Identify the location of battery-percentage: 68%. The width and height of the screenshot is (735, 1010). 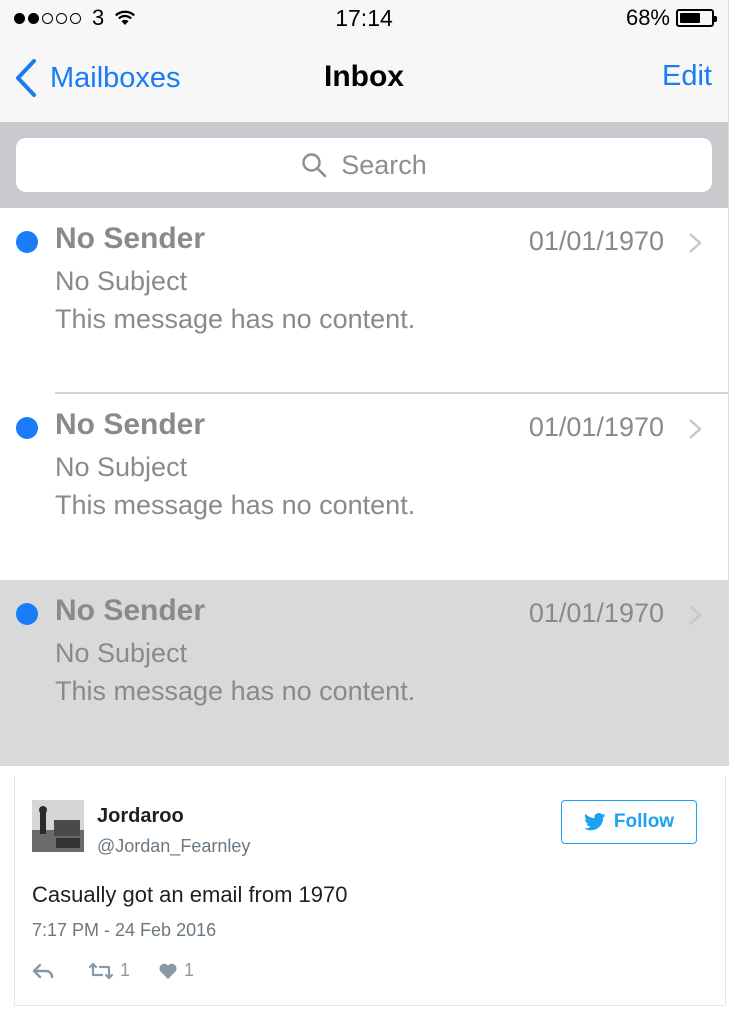
(647, 17).